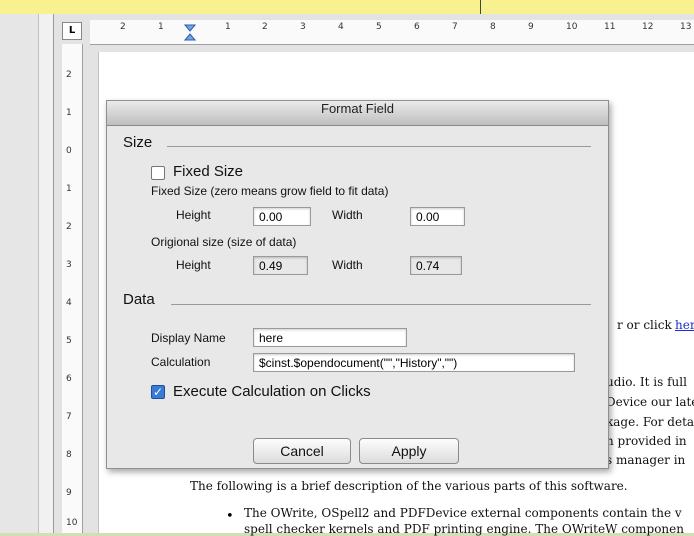 The image size is (694, 536). Describe the element at coordinates (414, 362) in the screenshot. I see `calculation-input: $cinst.$opendocument("","History","")` at that location.